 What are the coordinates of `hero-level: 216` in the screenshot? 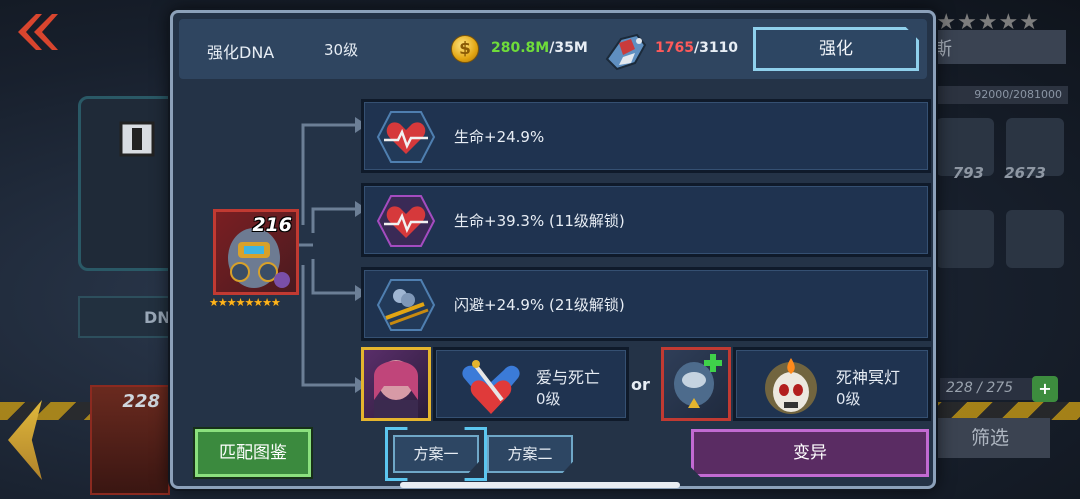 It's located at (272, 225).